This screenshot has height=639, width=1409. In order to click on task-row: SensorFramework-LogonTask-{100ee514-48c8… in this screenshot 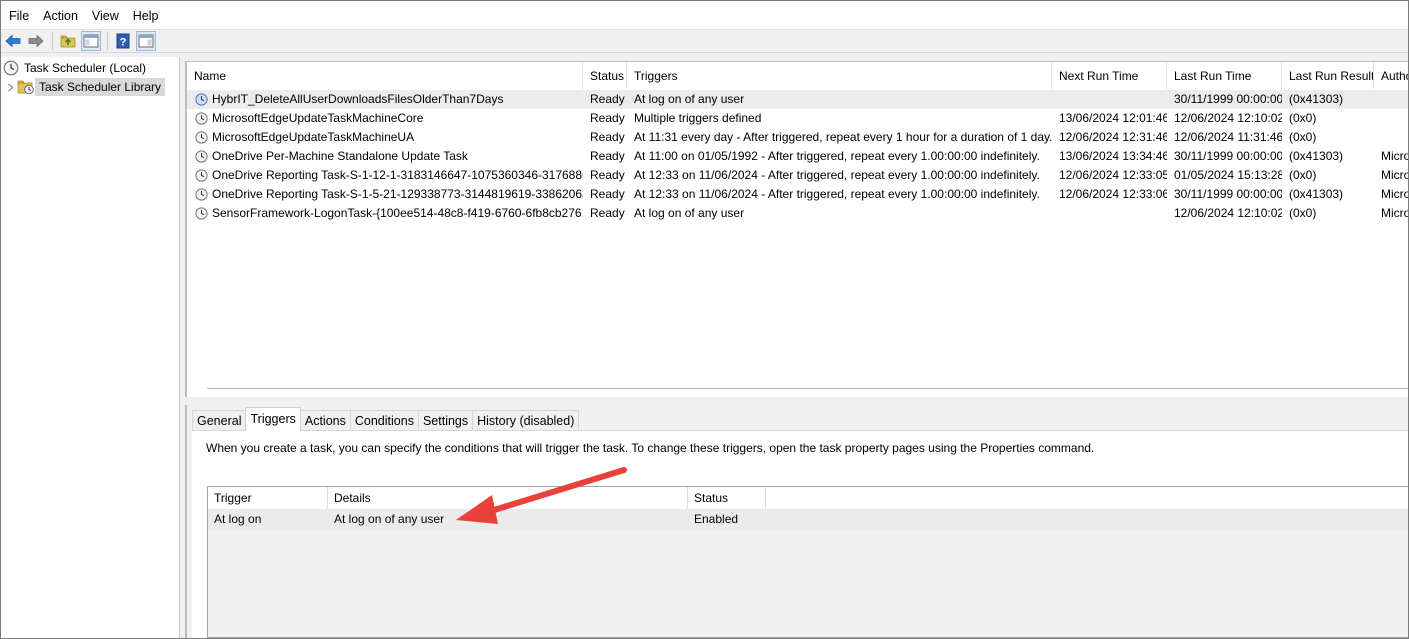, I will do `click(798, 213)`.